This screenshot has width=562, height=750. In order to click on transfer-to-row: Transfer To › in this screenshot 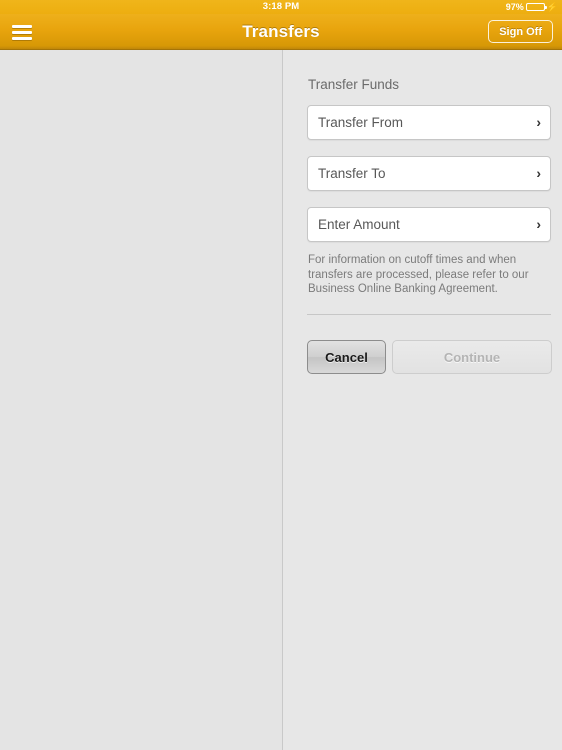, I will do `click(429, 173)`.